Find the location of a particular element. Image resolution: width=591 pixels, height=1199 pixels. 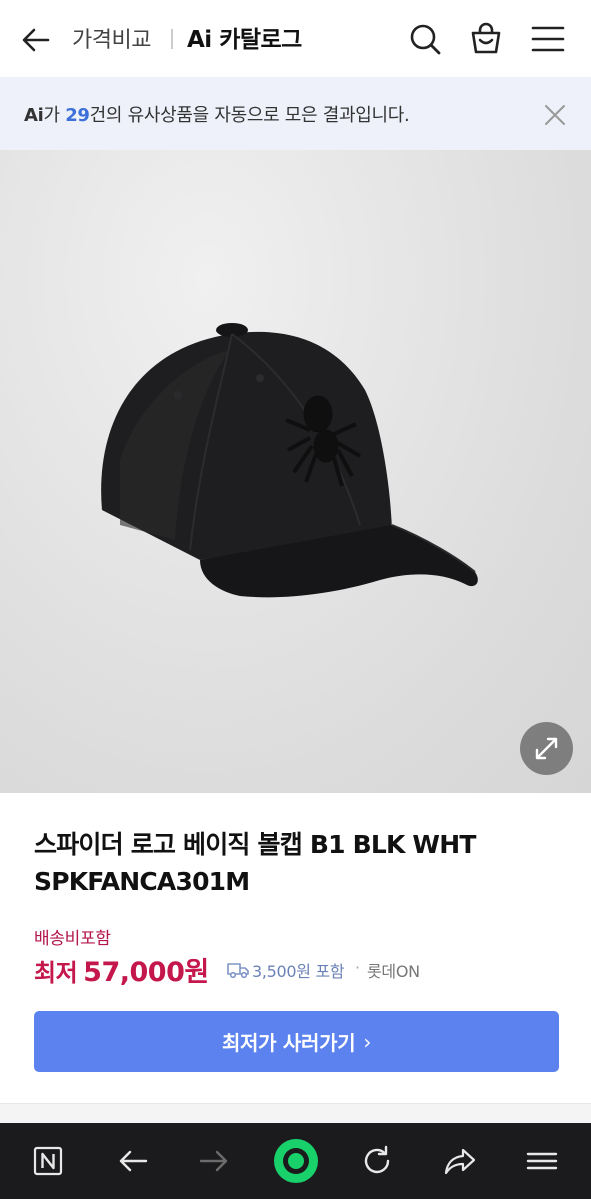

share-button is located at coordinates (460, 1161).